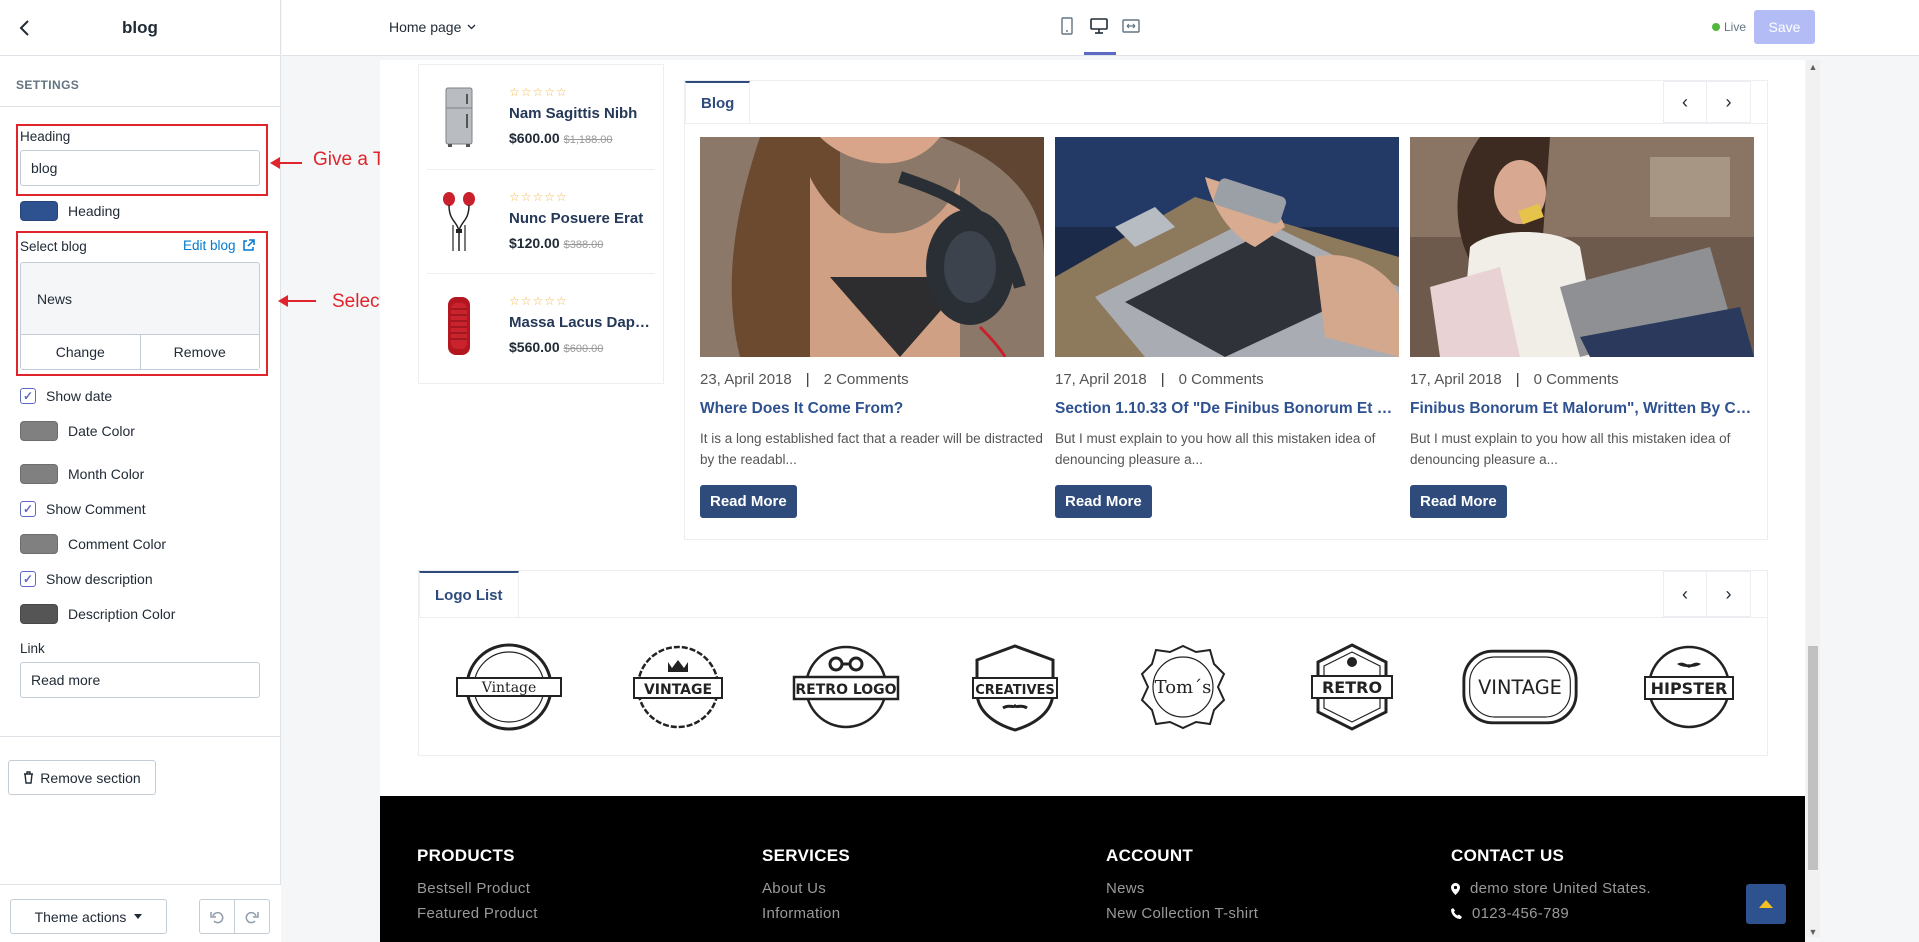  What do you see at coordinates (217, 916) in the screenshot?
I see `undo-icon` at bounding box center [217, 916].